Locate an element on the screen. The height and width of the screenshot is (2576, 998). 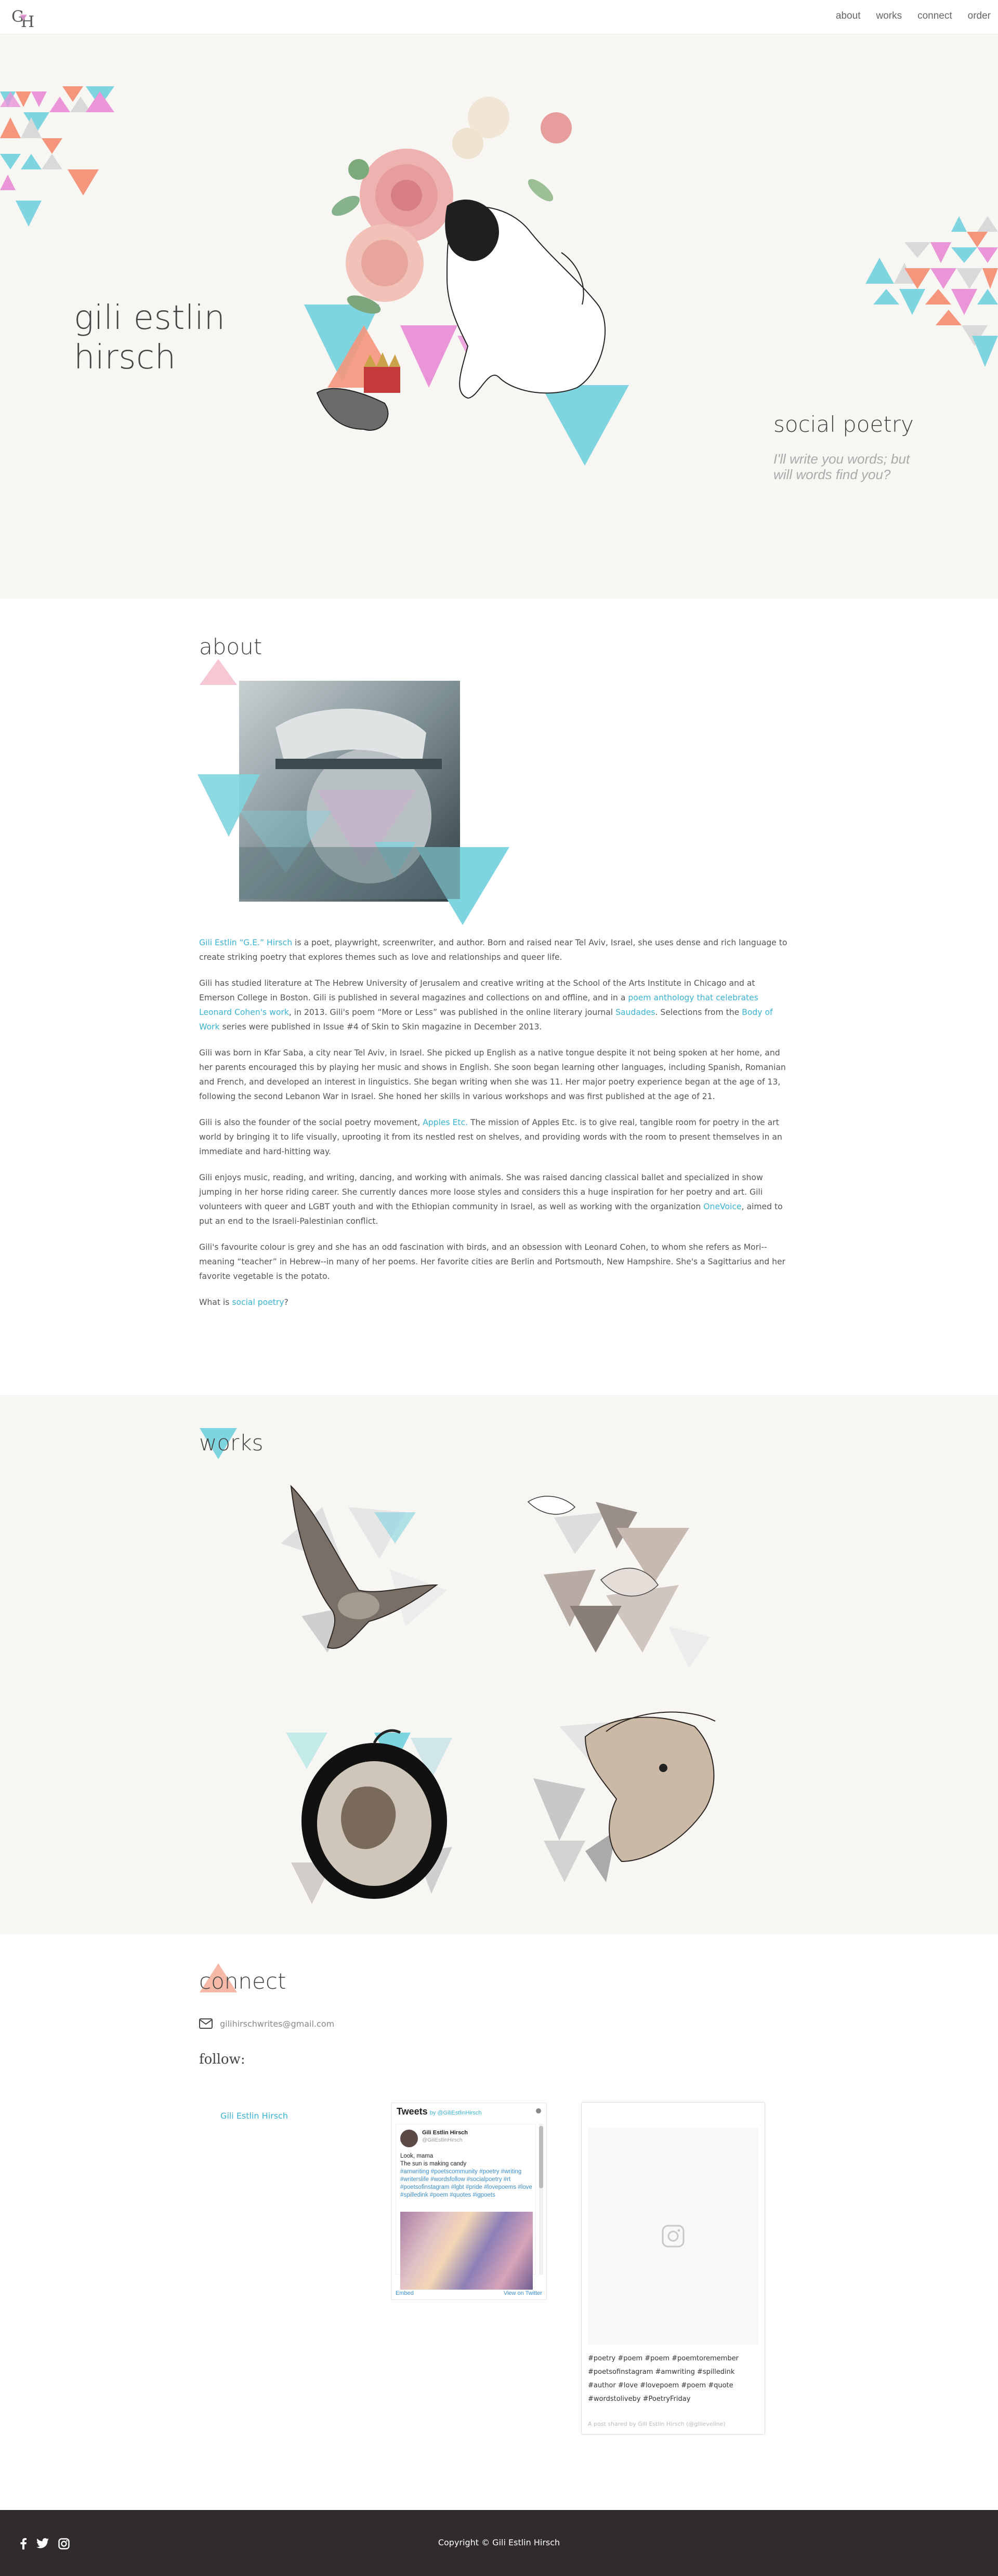
timeline-scrollbar is located at coordinates (541, 2199).